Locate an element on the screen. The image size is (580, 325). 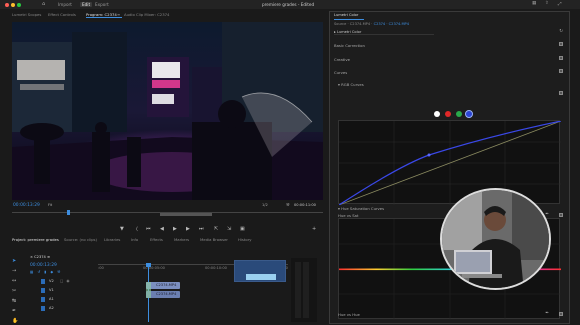
menu-edit: Edit is located at coordinates (86, 4).